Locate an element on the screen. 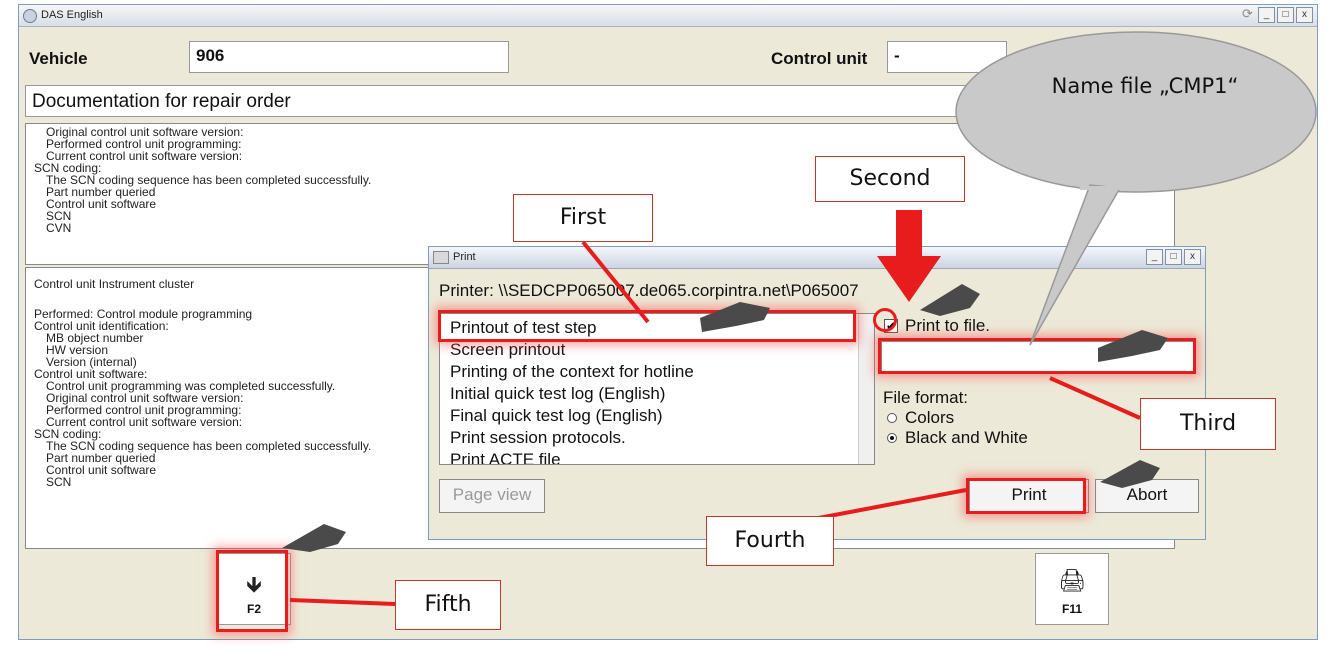 The height and width of the screenshot is (646, 1328). arrow-second-shaft is located at coordinates (909, 233).